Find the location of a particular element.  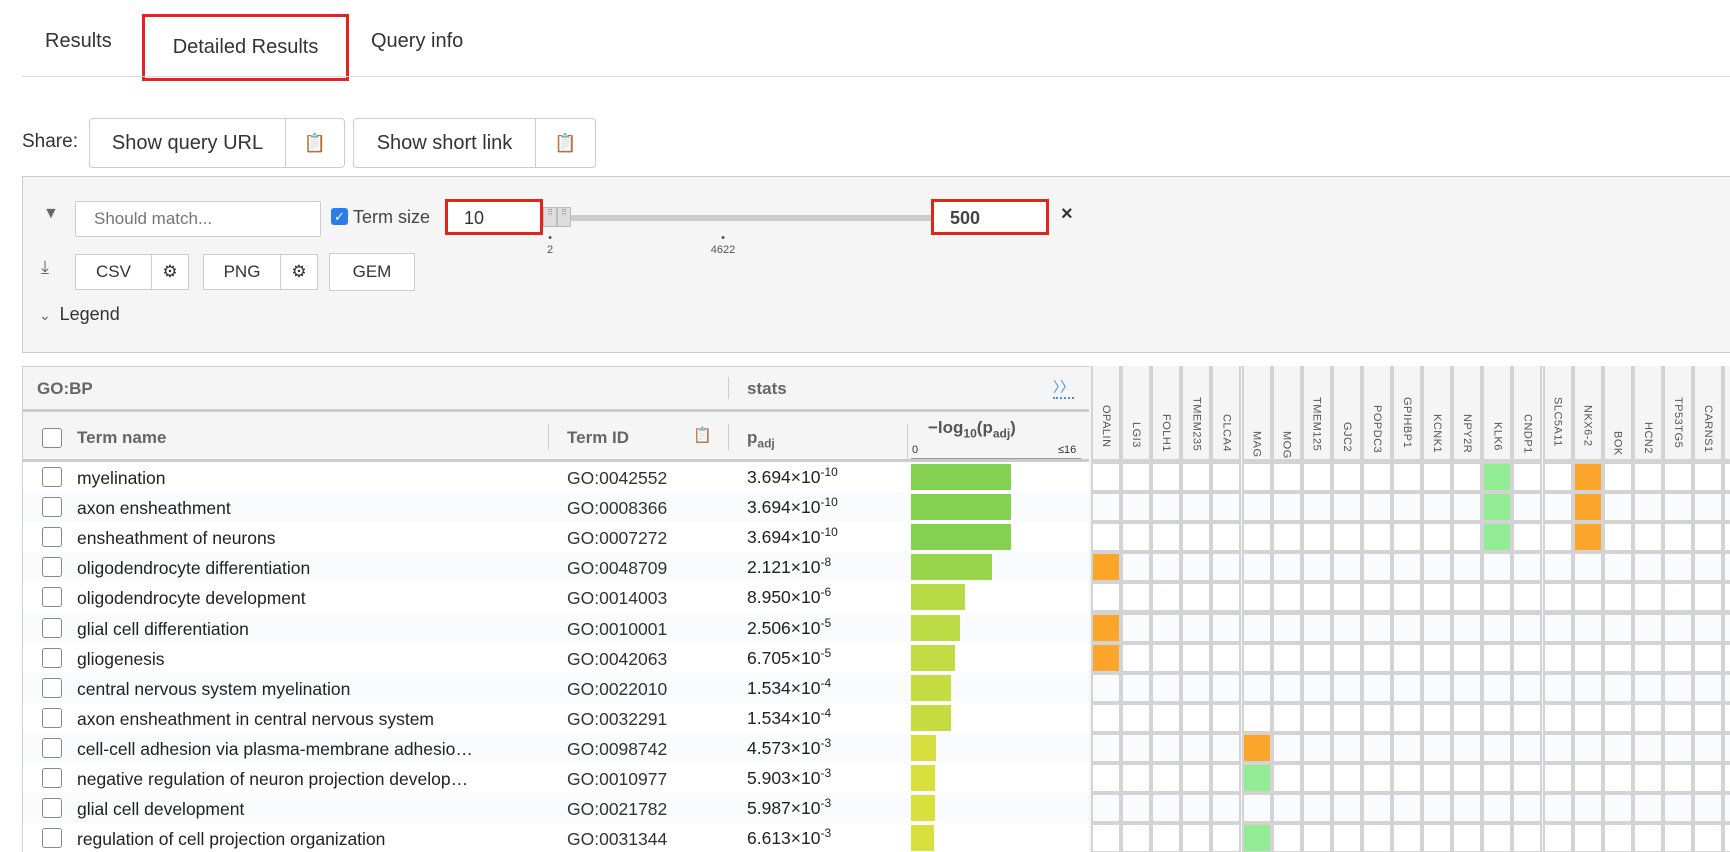

term-size-max-input: 500 is located at coordinates (990, 217).